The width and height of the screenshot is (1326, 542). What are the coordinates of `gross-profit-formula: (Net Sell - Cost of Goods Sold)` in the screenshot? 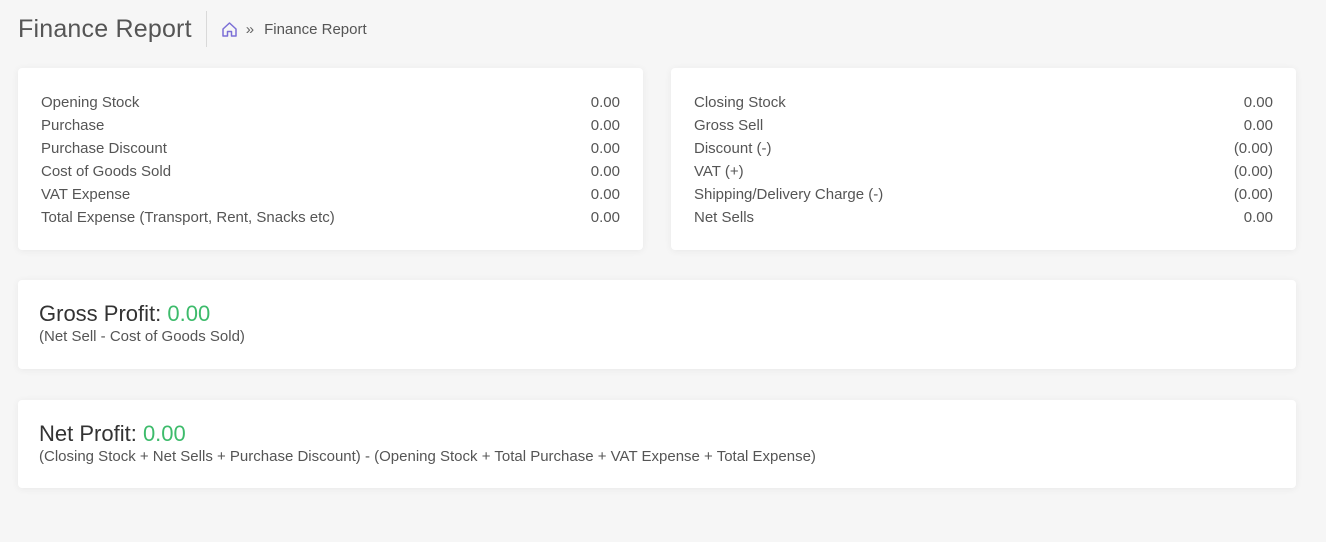 It's located at (142, 336).